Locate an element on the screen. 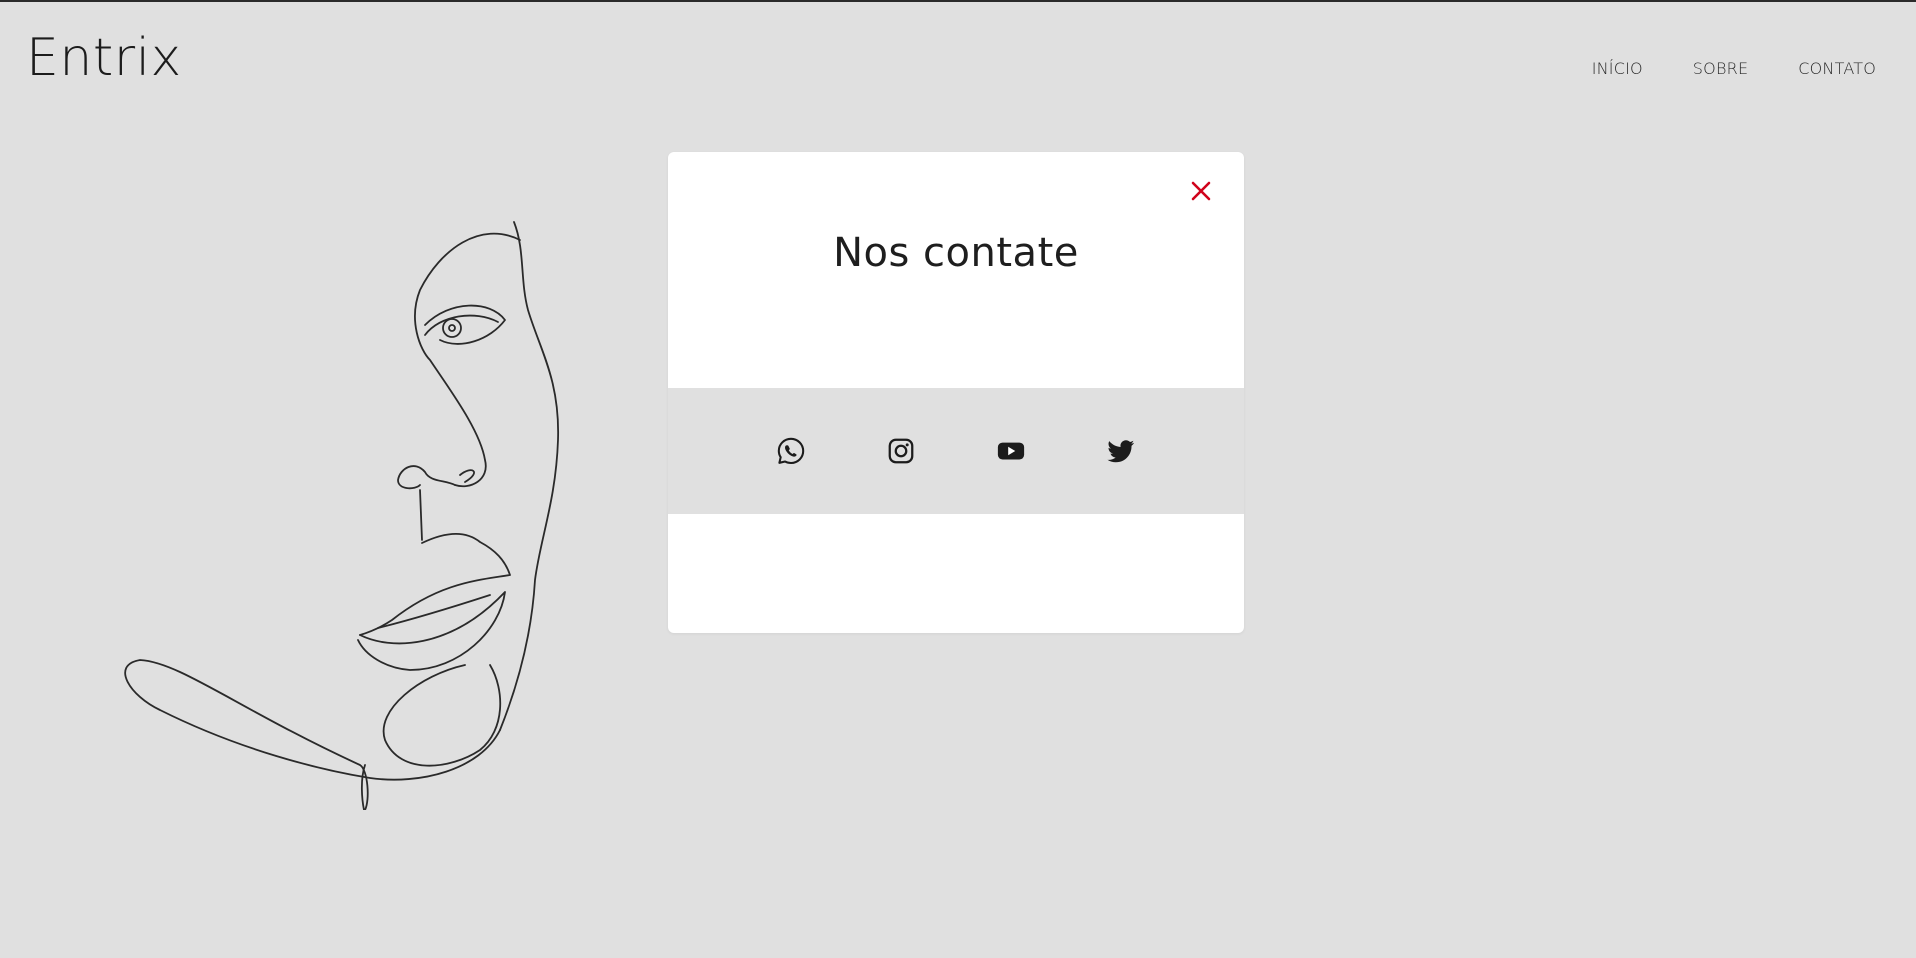 The height and width of the screenshot is (958, 1916). brand-logo: Entrix is located at coordinates (104, 58).